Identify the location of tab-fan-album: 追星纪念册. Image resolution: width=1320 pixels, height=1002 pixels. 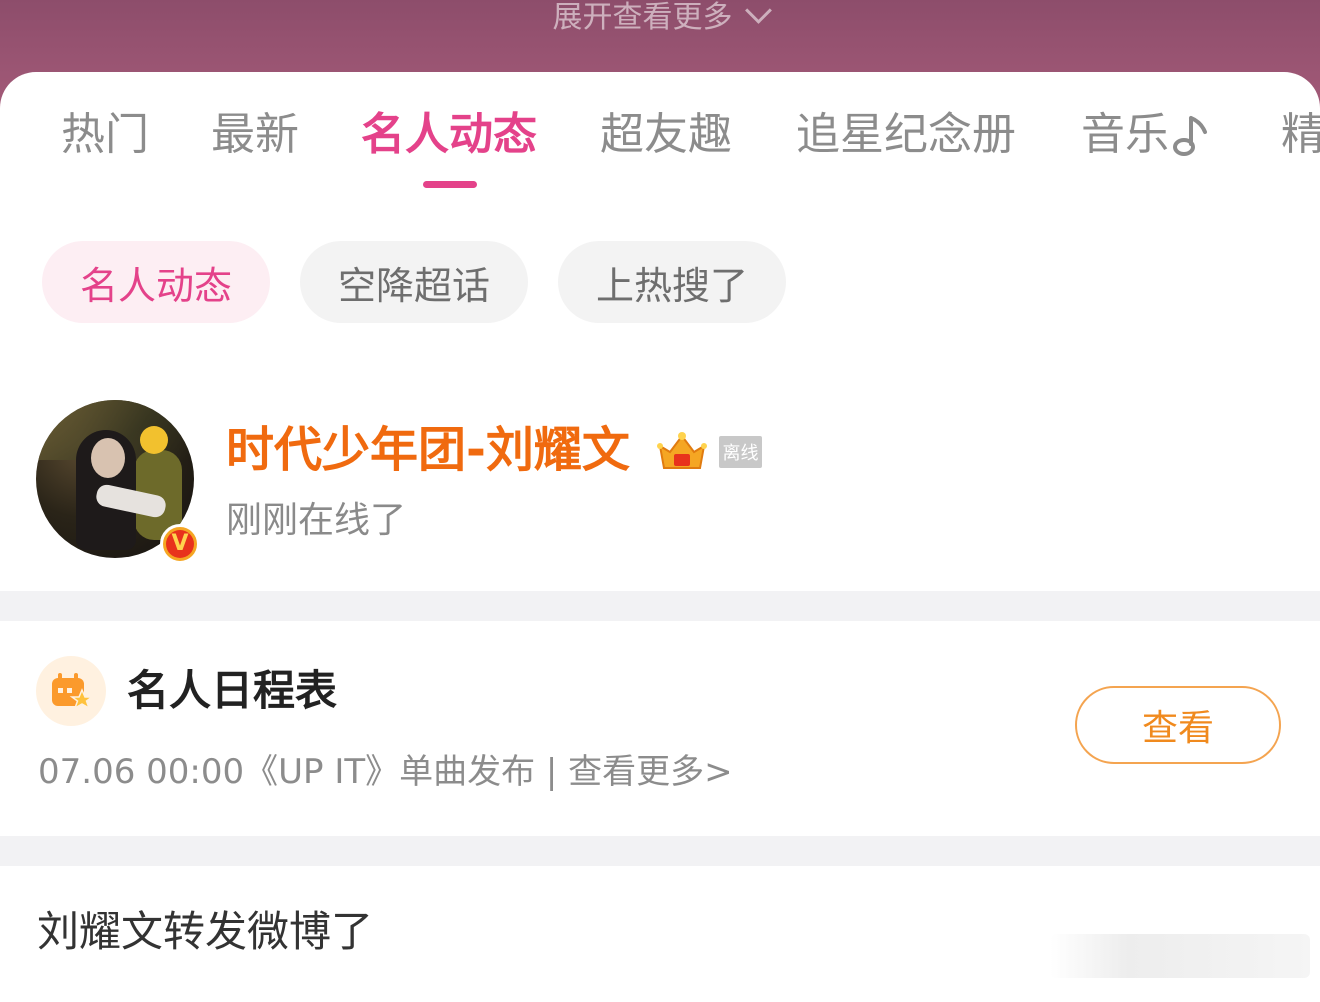
(906, 135).